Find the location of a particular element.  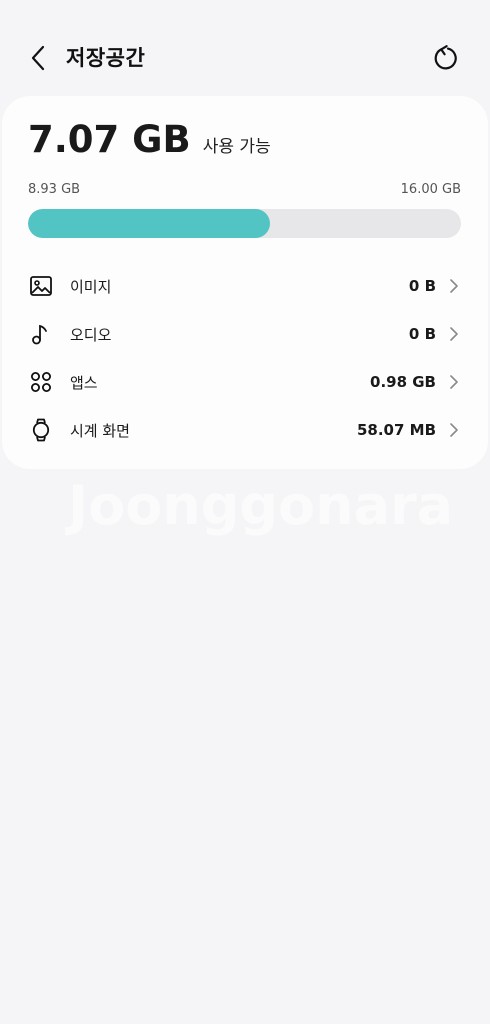

row-value: 0.98 GB is located at coordinates (403, 382).